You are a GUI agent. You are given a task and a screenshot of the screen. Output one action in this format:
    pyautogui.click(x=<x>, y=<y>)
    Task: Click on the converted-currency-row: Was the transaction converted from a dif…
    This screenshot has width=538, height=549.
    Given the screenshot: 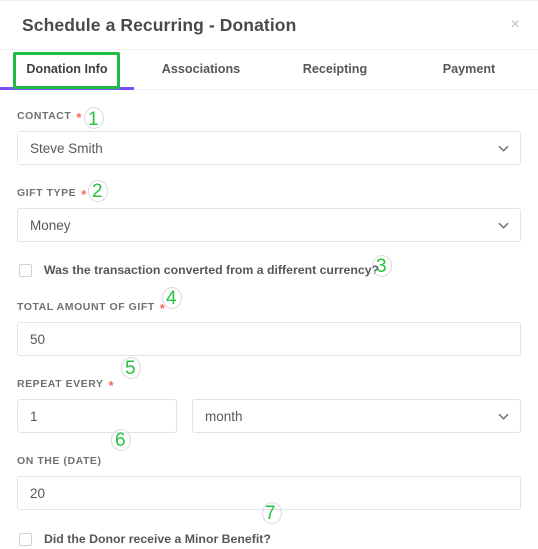 What is the action you would take?
    pyautogui.click(x=270, y=270)
    